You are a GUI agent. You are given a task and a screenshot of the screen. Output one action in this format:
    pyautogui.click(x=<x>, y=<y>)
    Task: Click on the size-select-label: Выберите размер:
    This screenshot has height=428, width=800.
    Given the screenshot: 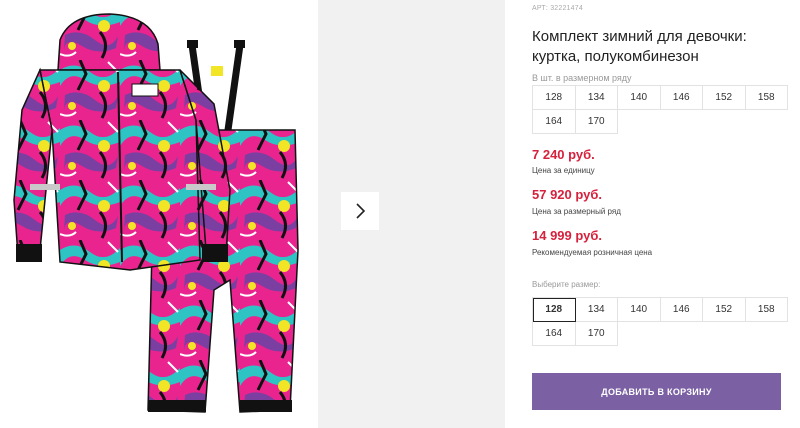 What is the action you would take?
    pyautogui.click(x=566, y=284)
    